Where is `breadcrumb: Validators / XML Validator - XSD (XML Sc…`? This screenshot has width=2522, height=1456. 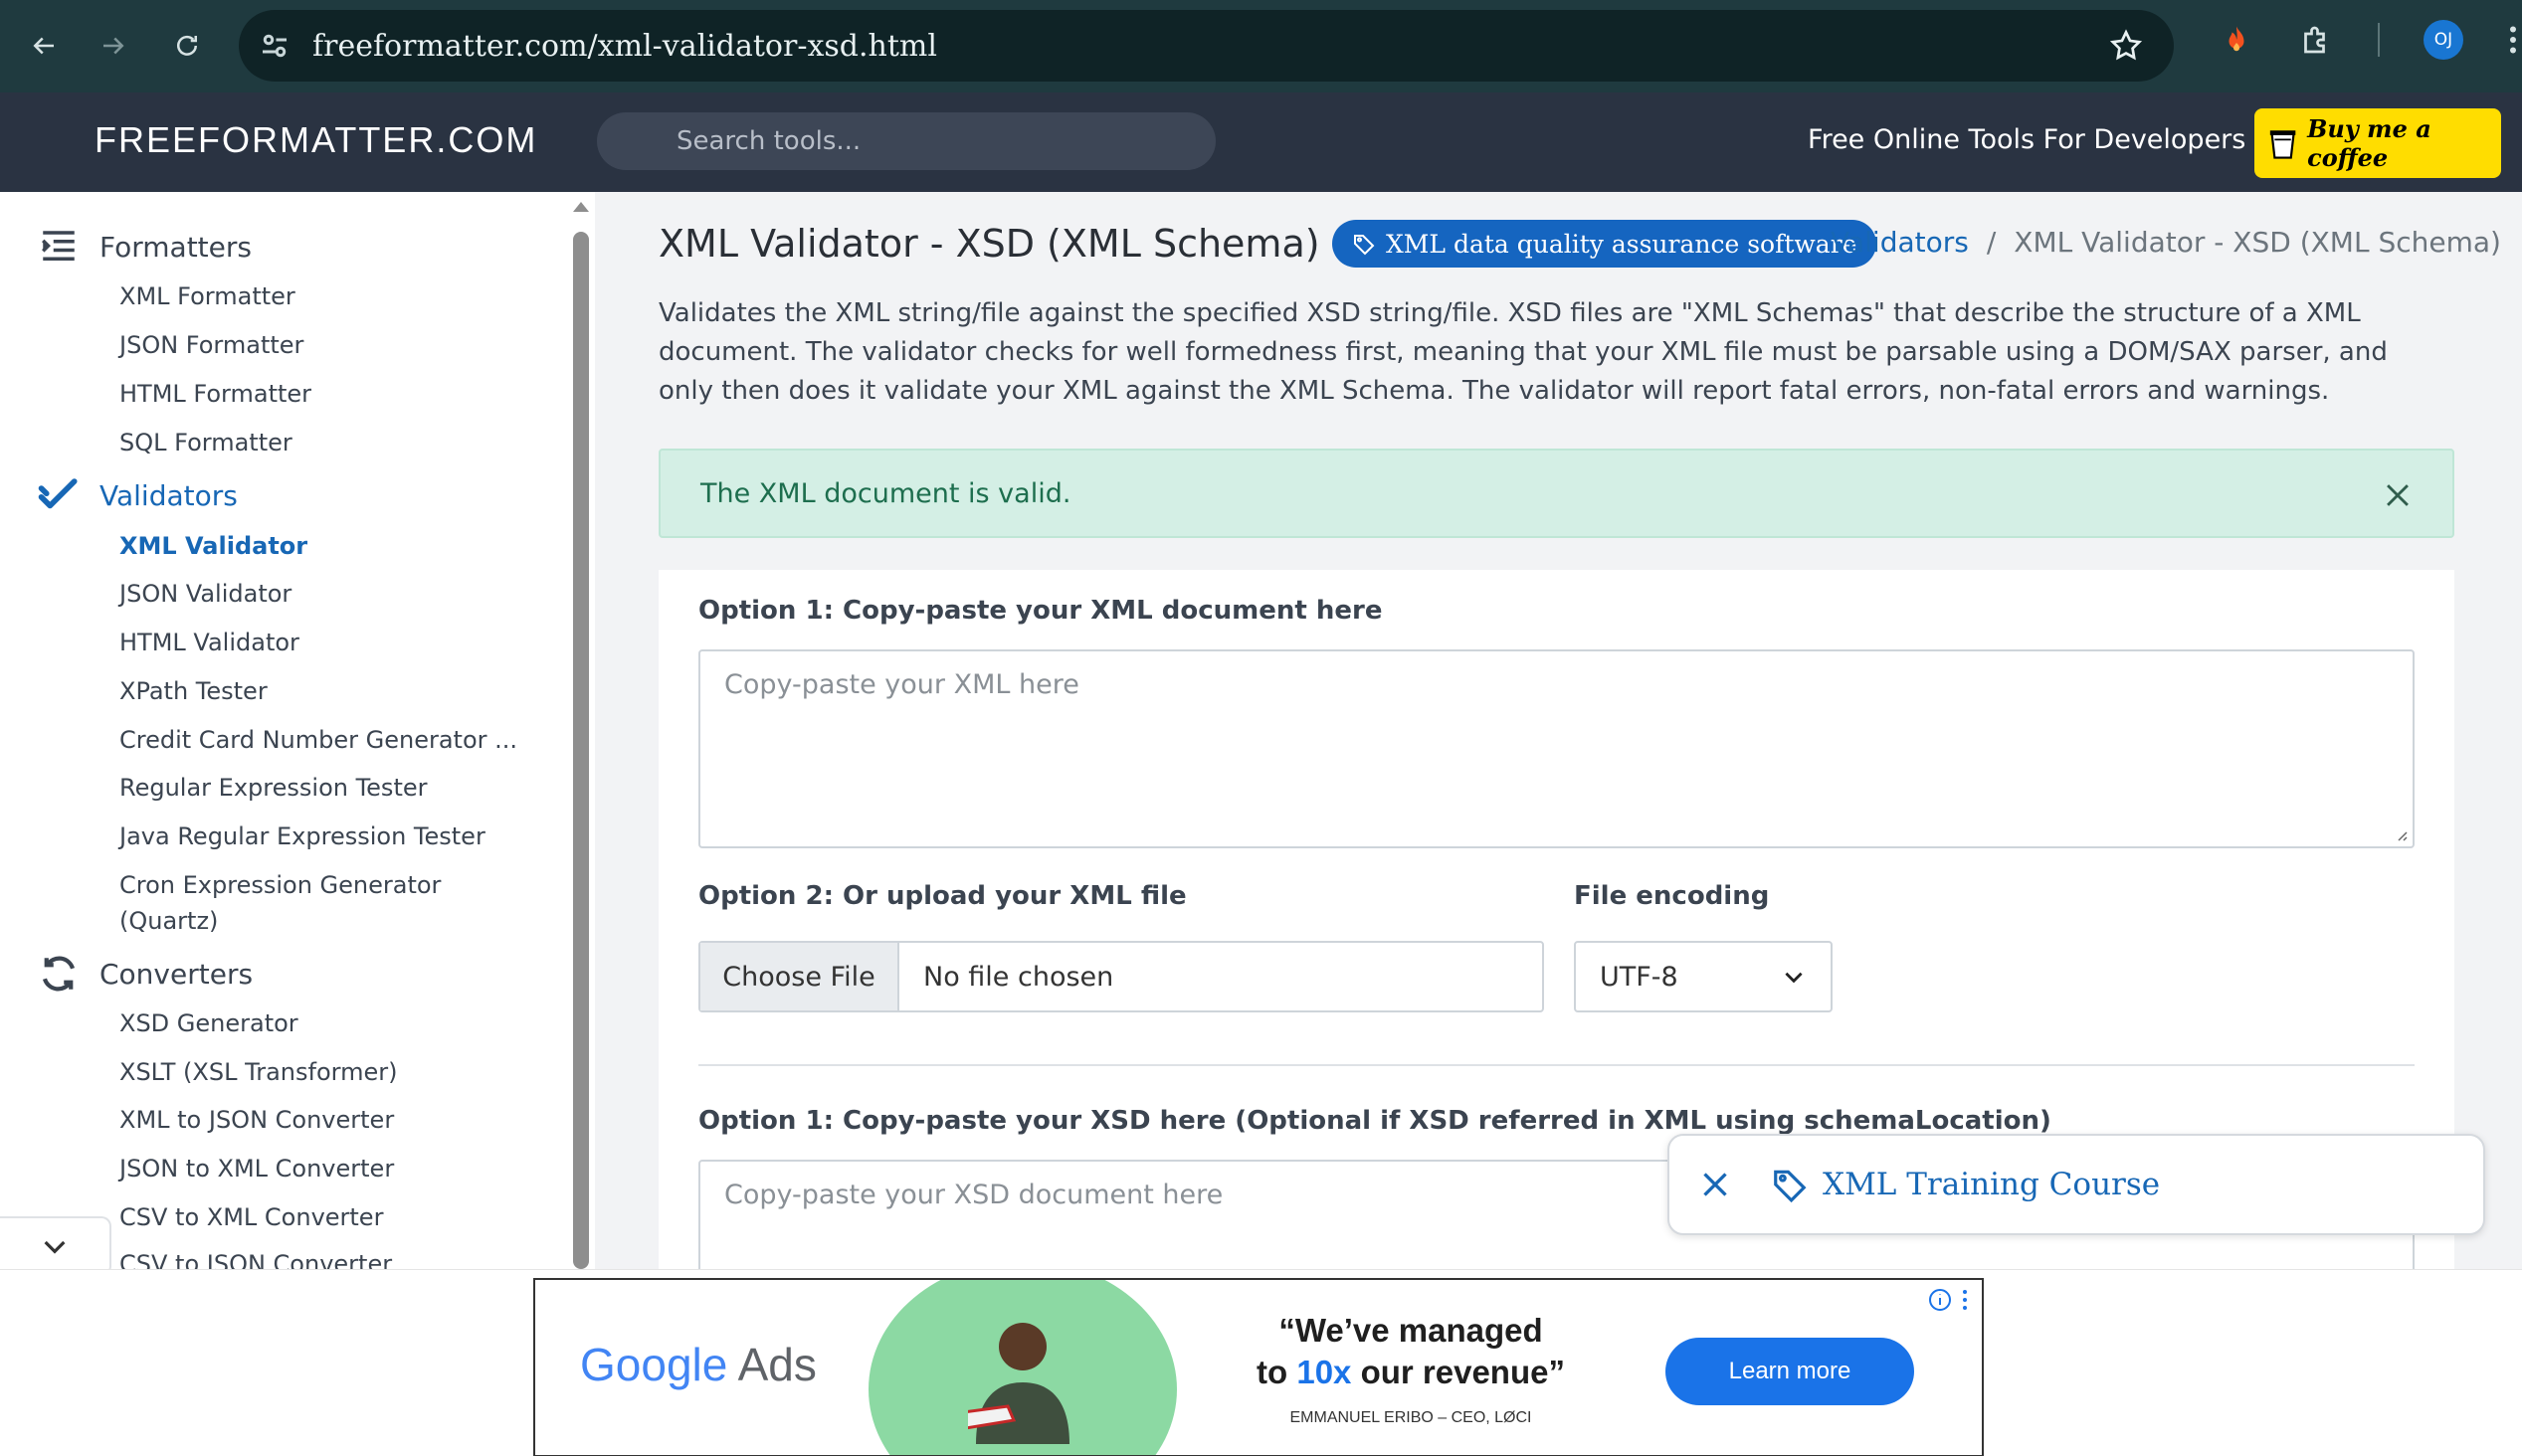
breadcrumb: Validators / XML Validator - XSD (XML Sc… is located at coordinates (2166, 242).